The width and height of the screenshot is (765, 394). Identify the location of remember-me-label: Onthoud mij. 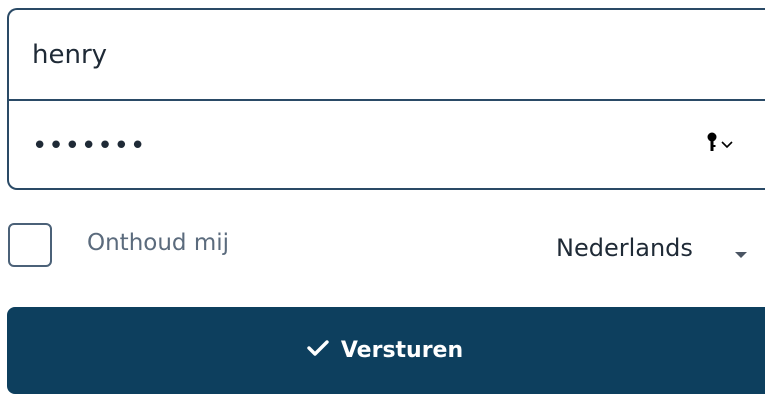
(158, 243).